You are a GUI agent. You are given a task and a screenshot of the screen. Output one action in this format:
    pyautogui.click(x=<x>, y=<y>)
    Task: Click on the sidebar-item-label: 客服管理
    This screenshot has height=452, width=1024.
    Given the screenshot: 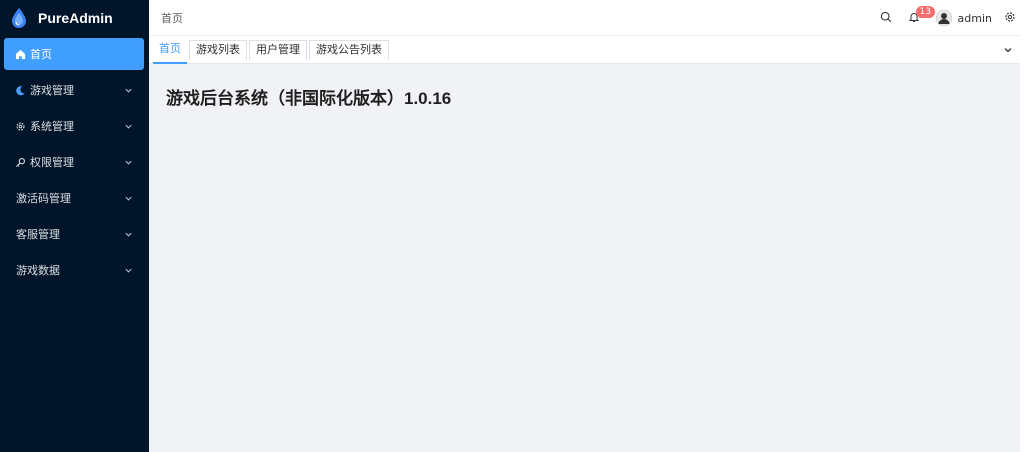 What is the action you would take?
    pyautogui.click(x=38, y=234)
    